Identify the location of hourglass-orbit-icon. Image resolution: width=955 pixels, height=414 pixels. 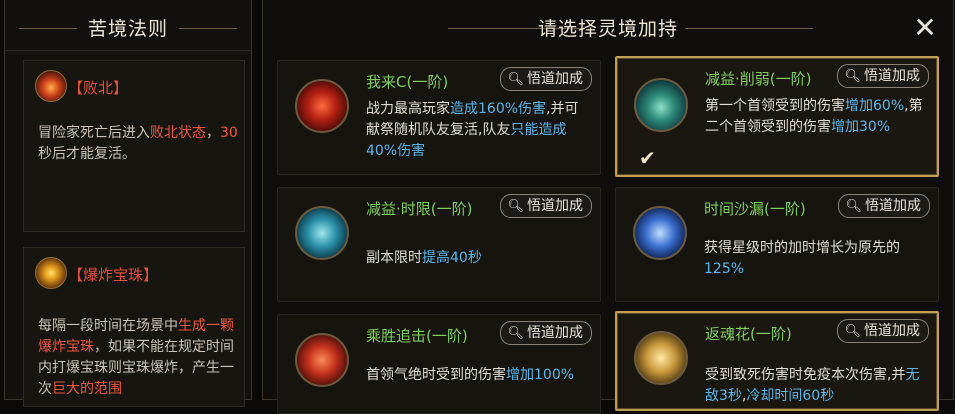
(660, 233).